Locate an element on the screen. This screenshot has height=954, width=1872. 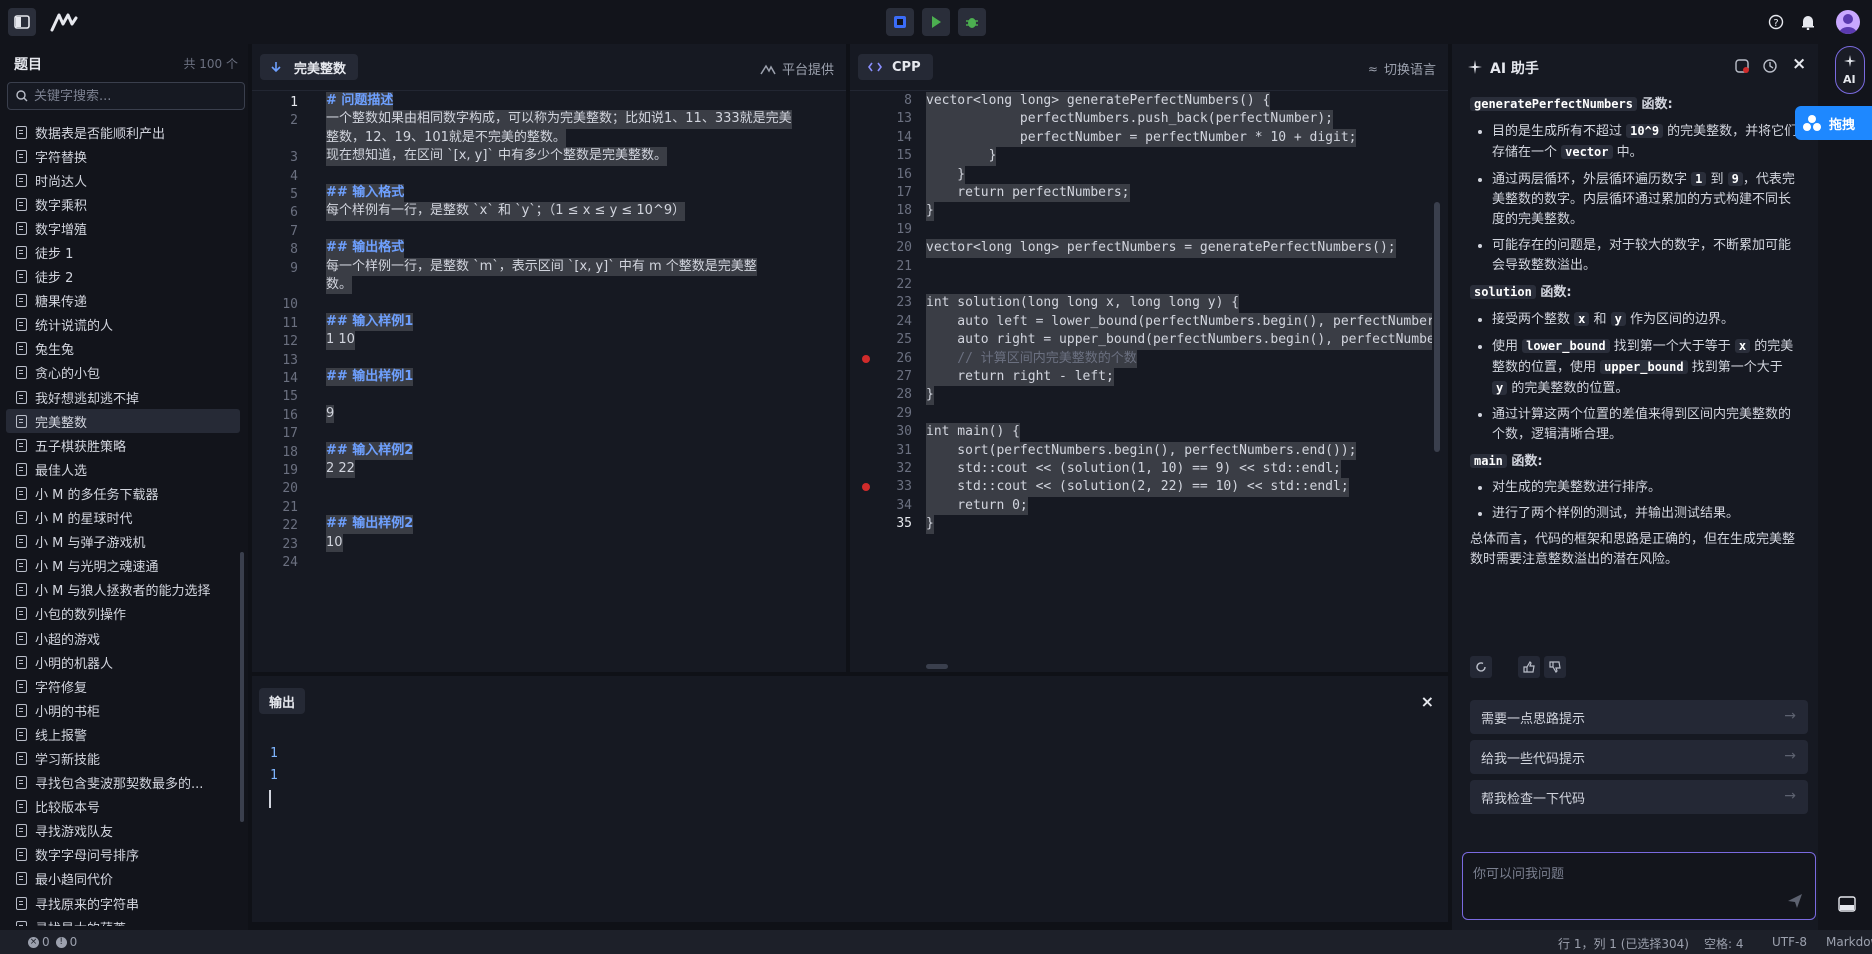
sidebar-item: 统计说谎的人 is located at coordinates (123, 325).